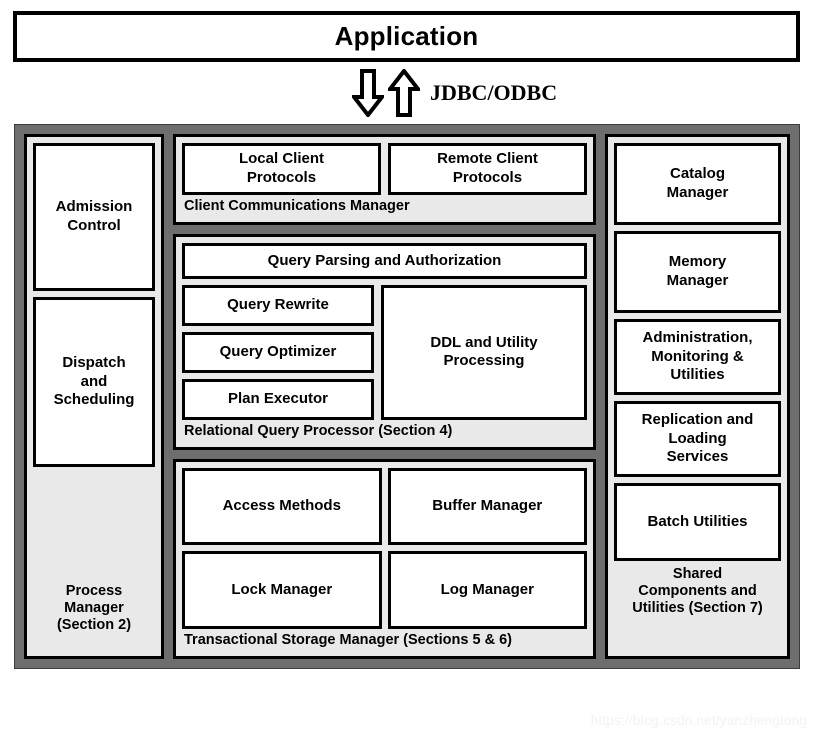 This screenshot has width=823, height=742. I want to click on box-replication-and-loading-services-label: Replication and Loading Services, so click(697, 438).